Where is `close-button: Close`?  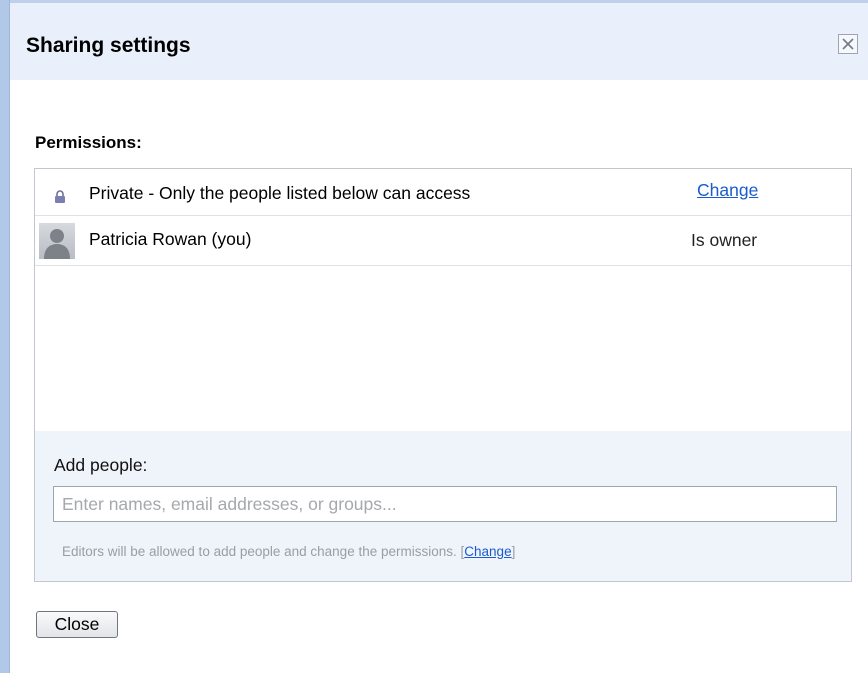 close-button: Close is located at coordinates (77, 624).